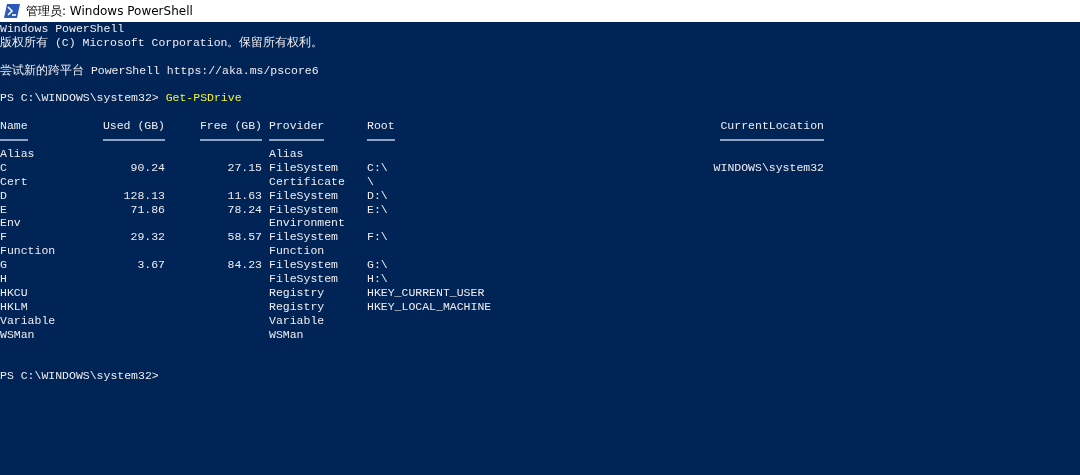  I want to click on column-header: Root, so click(381, 130).